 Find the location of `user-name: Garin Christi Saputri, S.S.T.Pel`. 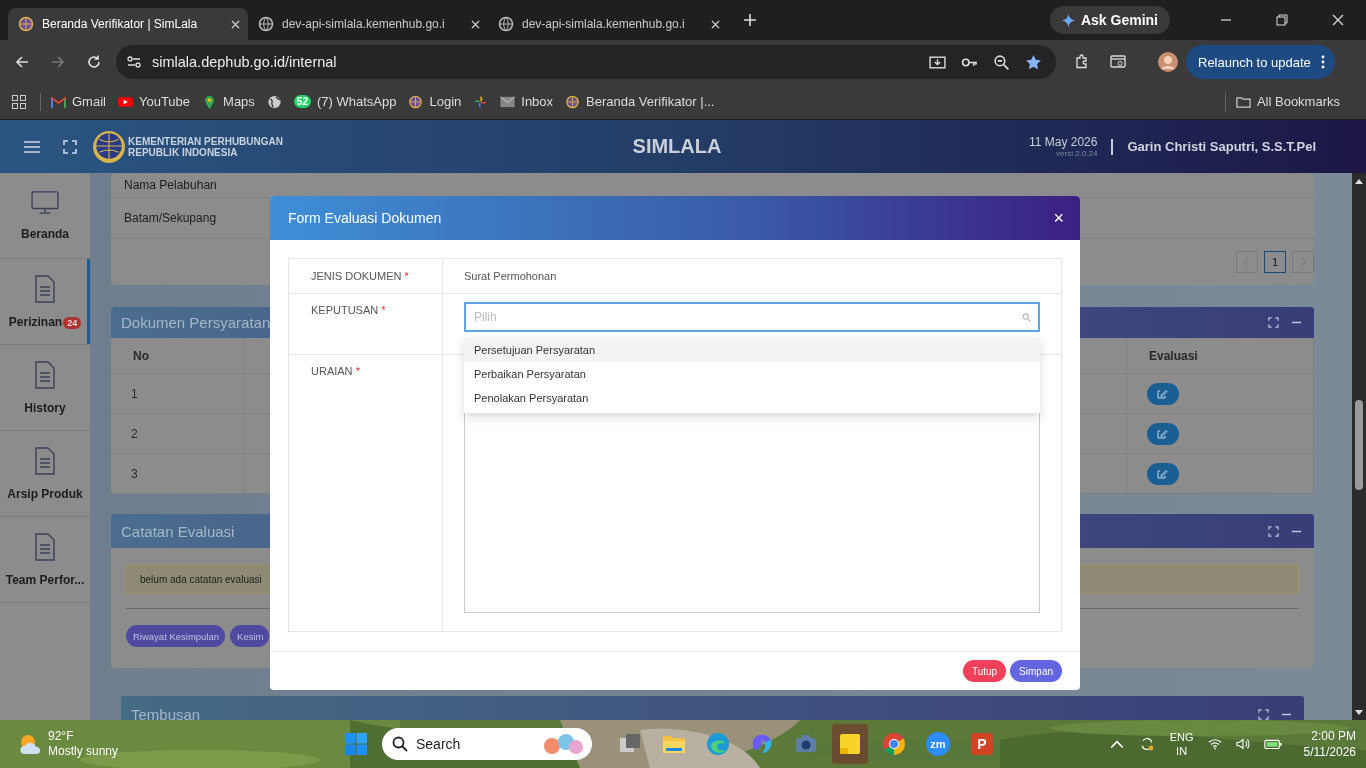

user-name: Garin Christi Saputri, S.S.T.Pel is located at coordinates (1221, 146).